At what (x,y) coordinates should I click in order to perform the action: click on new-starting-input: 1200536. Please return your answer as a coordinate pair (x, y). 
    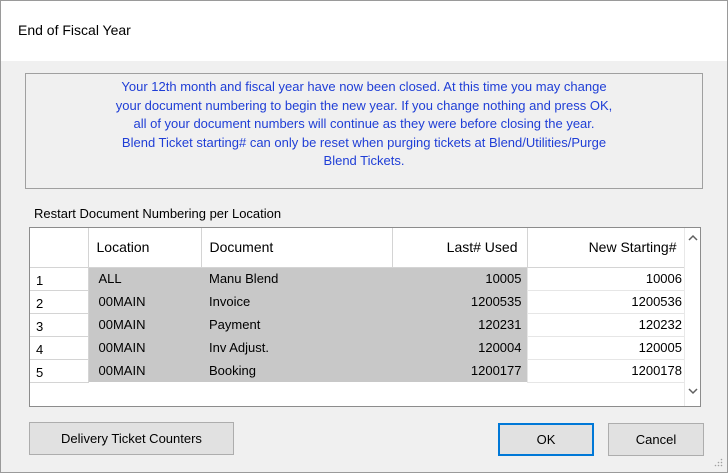
    Looking at the image, I should click on (606, 302).